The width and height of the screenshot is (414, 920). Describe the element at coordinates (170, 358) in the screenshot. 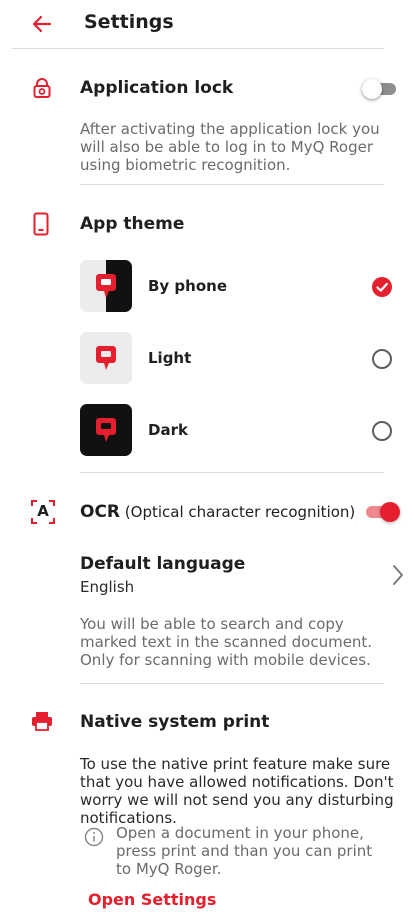

I see `theme-label-light: Light` at that location.